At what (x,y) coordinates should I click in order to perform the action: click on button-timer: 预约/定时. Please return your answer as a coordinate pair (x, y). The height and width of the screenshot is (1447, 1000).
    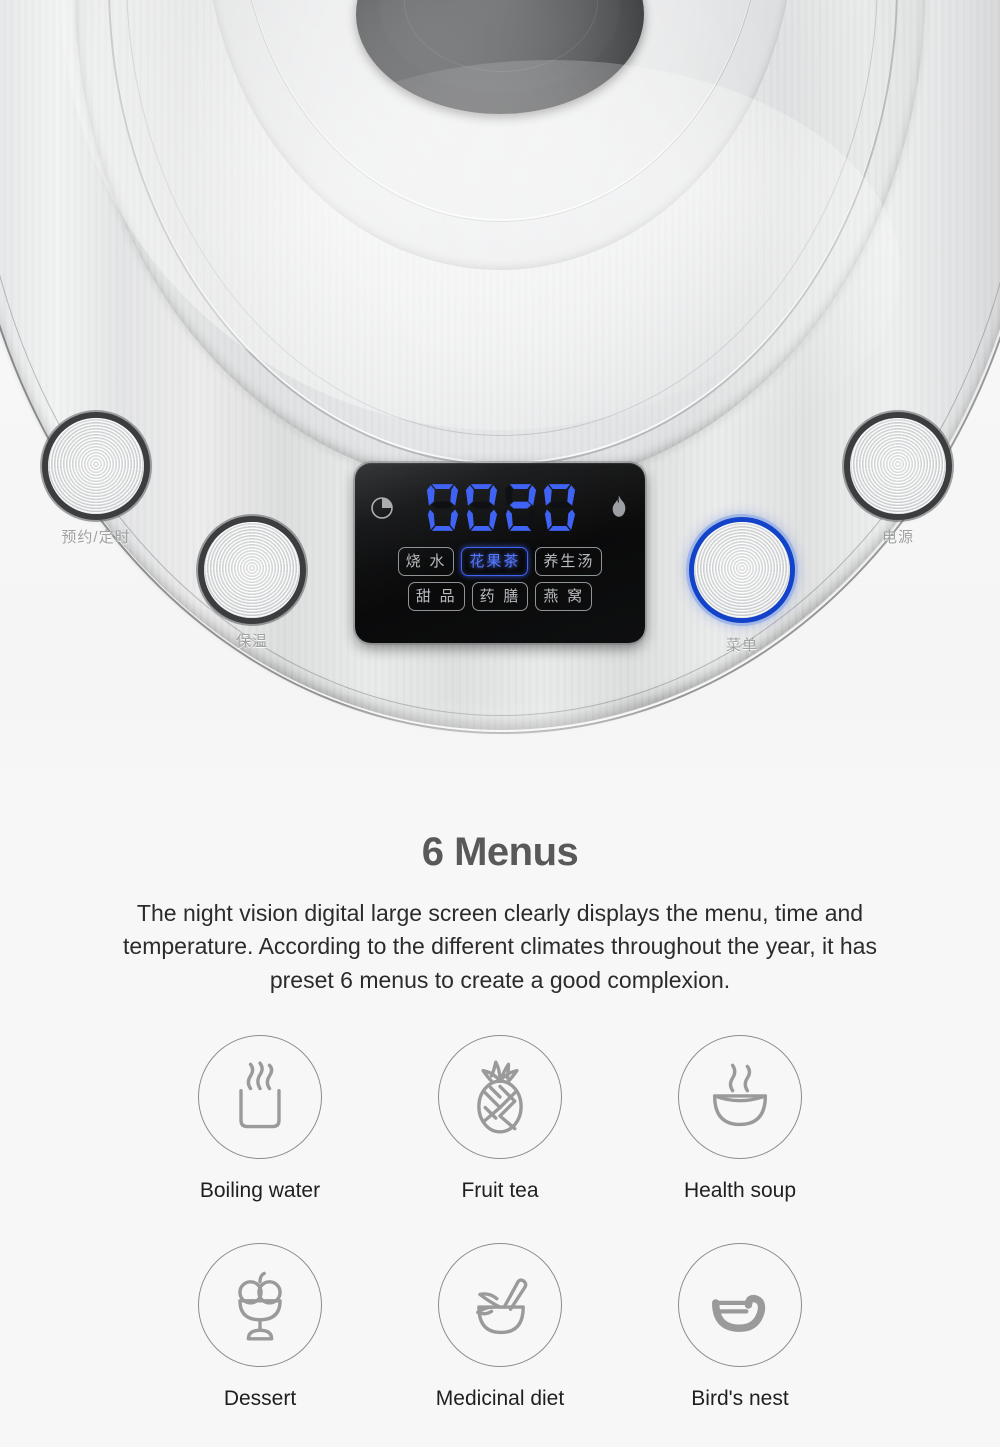
    Looking at the image, I should click on (96, 482).